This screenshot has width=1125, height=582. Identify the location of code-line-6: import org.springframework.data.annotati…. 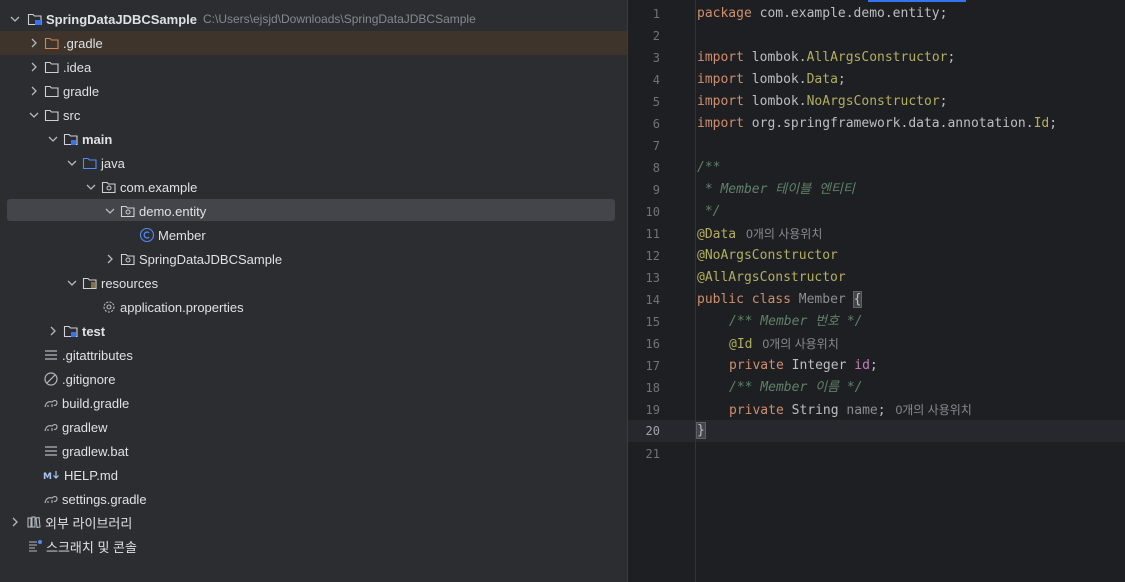
(877, 124).